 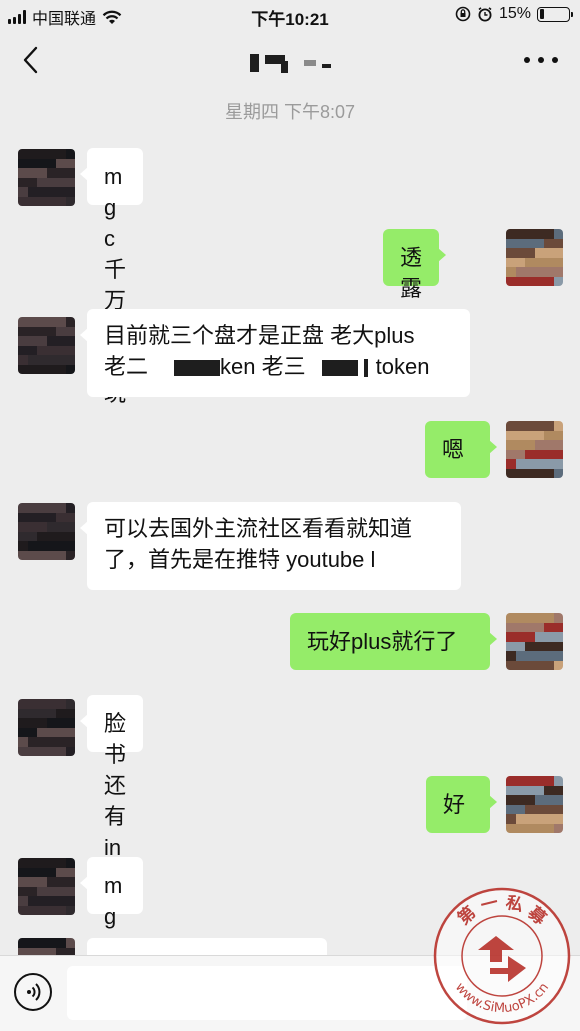 What do you see at coordinates (485, 14) in the screenshot?
I see `alarm-icon` at bounding box center [485, 14].